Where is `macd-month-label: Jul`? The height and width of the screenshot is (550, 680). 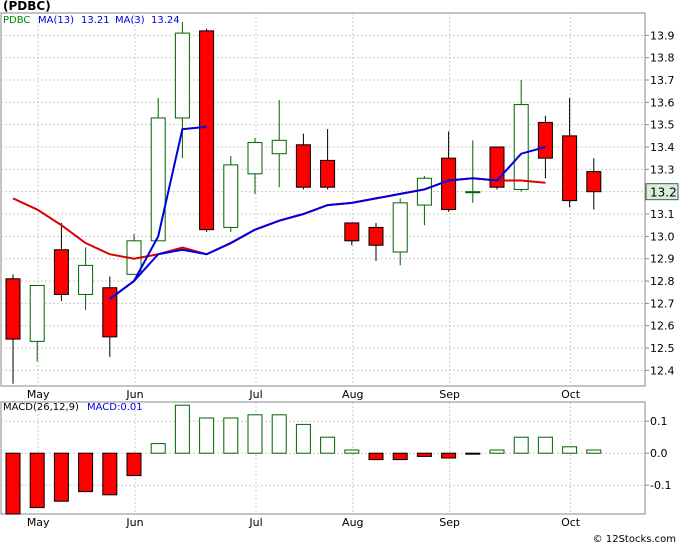 macd-month-label: Jul is located at coordinates (255, 522).